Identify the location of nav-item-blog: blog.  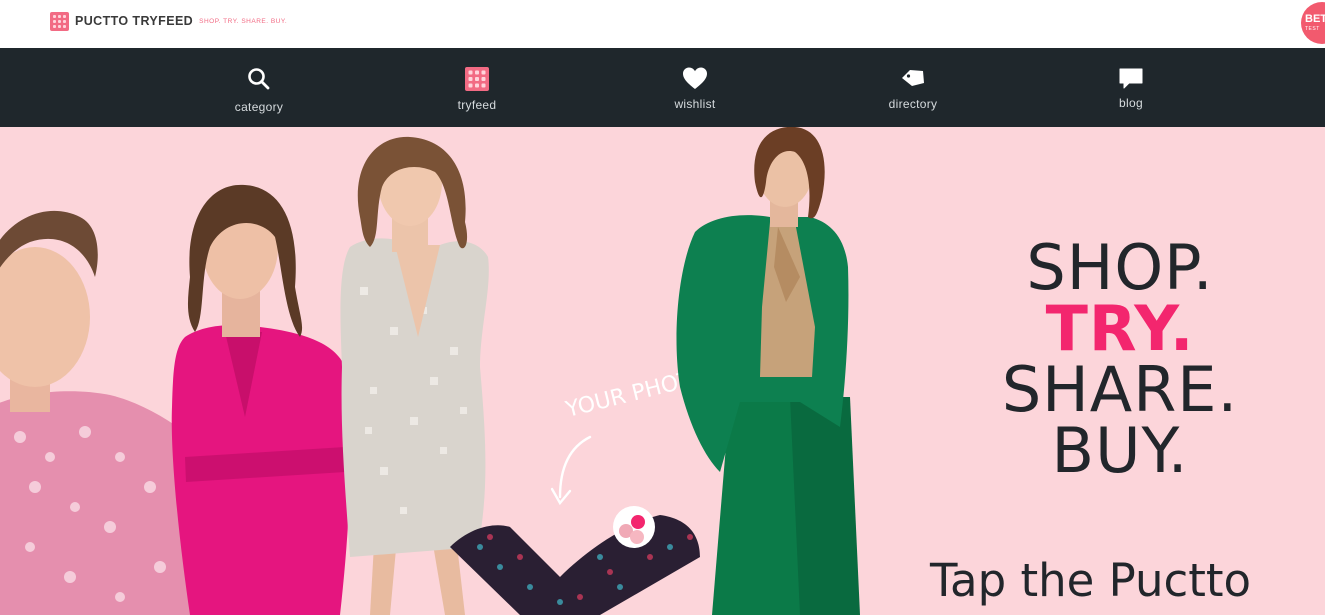
(1131, 87).